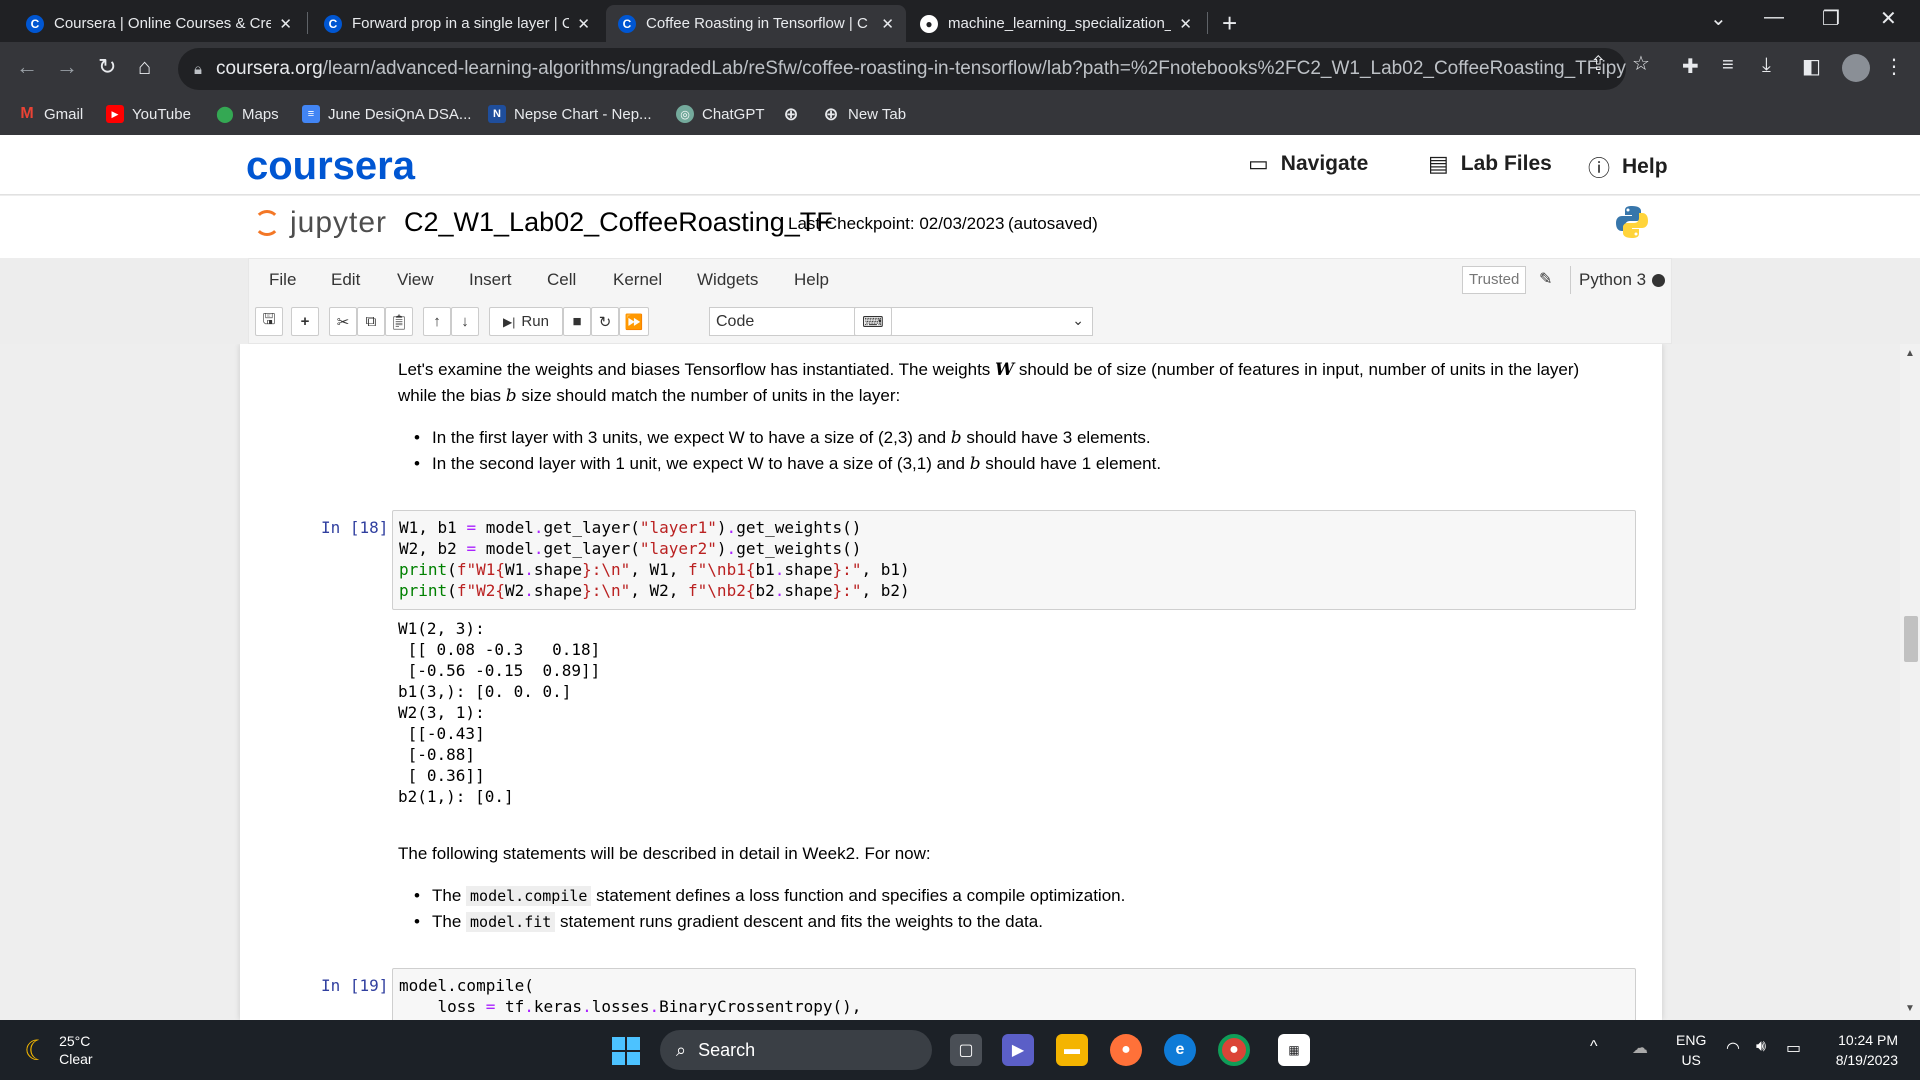 This screenshot has width=1920, height=1080. What do you see at coordinates (1594, 1047) in the screenshot?
I see `show-hidden-icons-chevron-icon: ^` at bounding box center [1594, 1047].